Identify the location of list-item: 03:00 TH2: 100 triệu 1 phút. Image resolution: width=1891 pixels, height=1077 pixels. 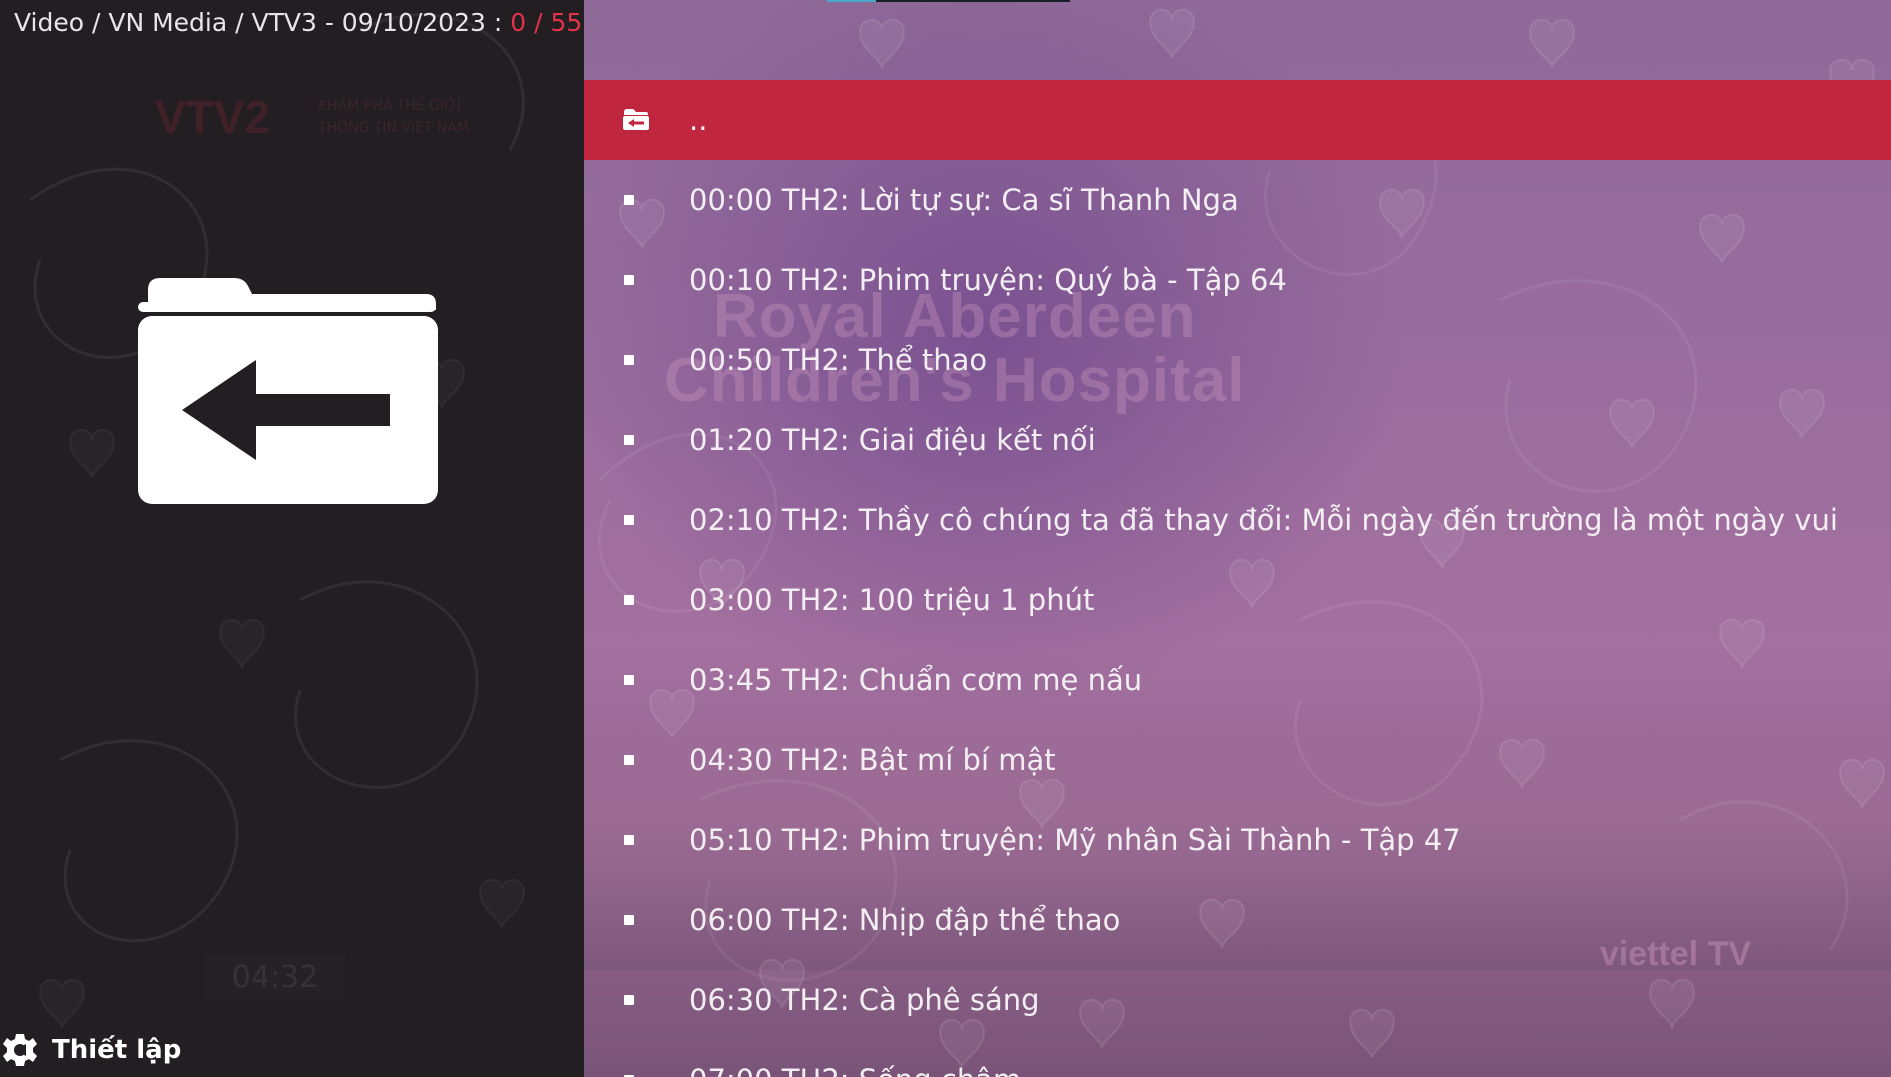
(1237, 600).